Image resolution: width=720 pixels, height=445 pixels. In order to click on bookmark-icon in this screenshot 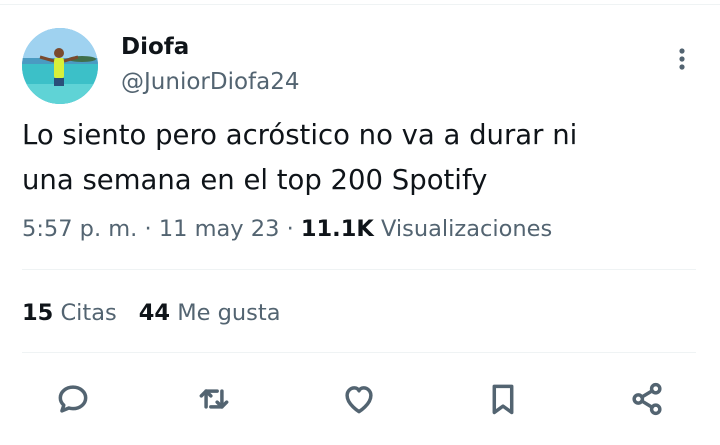, I will do `click(503, 399)`.